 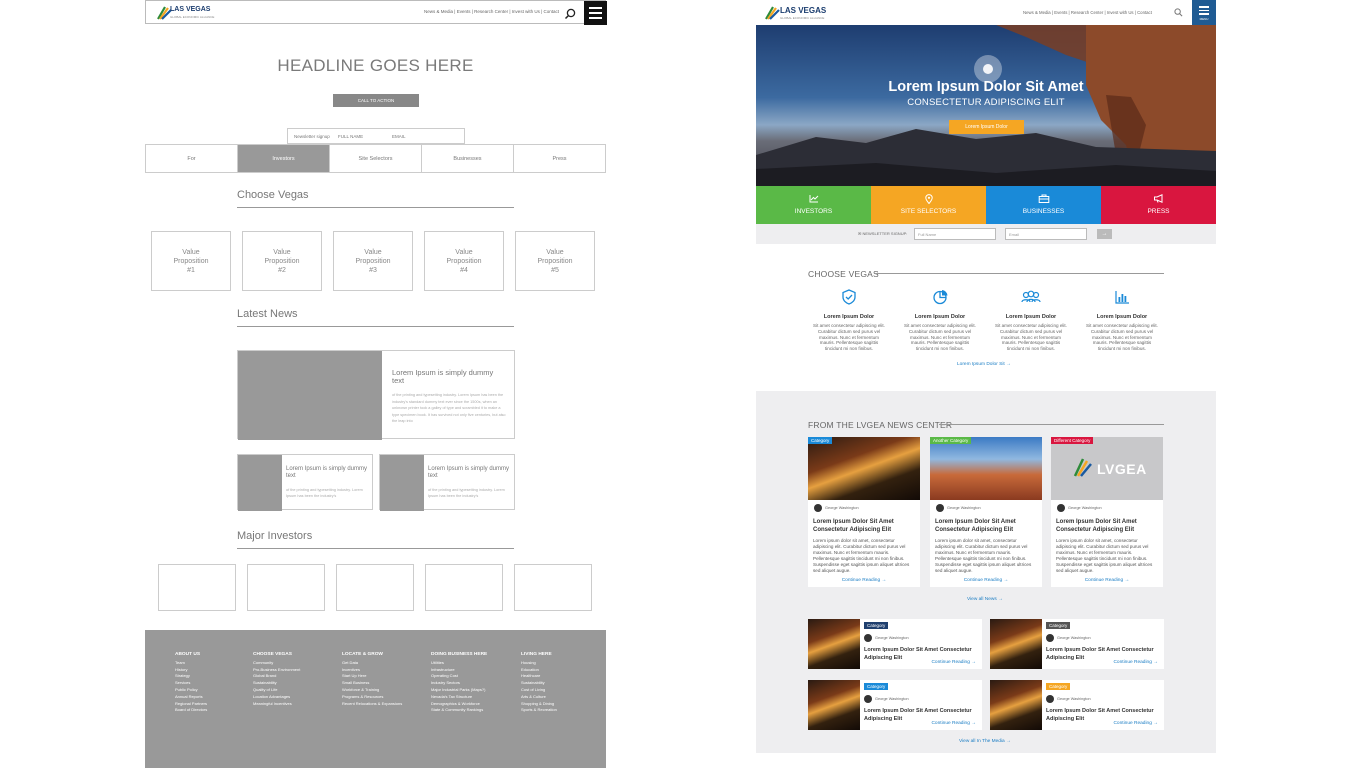 I want to click on newsletter-submit-button: →, so click(x=1104, y=234).